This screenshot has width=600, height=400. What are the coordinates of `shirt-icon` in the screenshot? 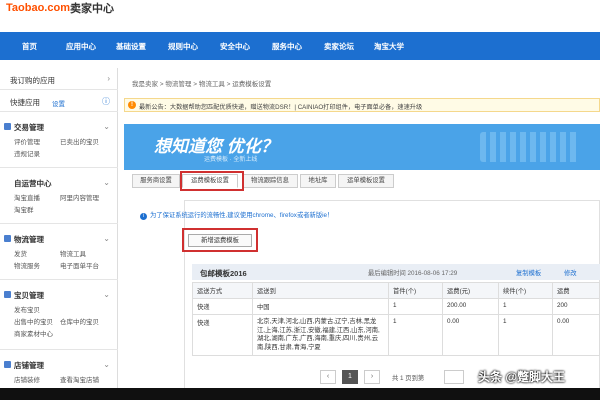 It's located at (7, 294).